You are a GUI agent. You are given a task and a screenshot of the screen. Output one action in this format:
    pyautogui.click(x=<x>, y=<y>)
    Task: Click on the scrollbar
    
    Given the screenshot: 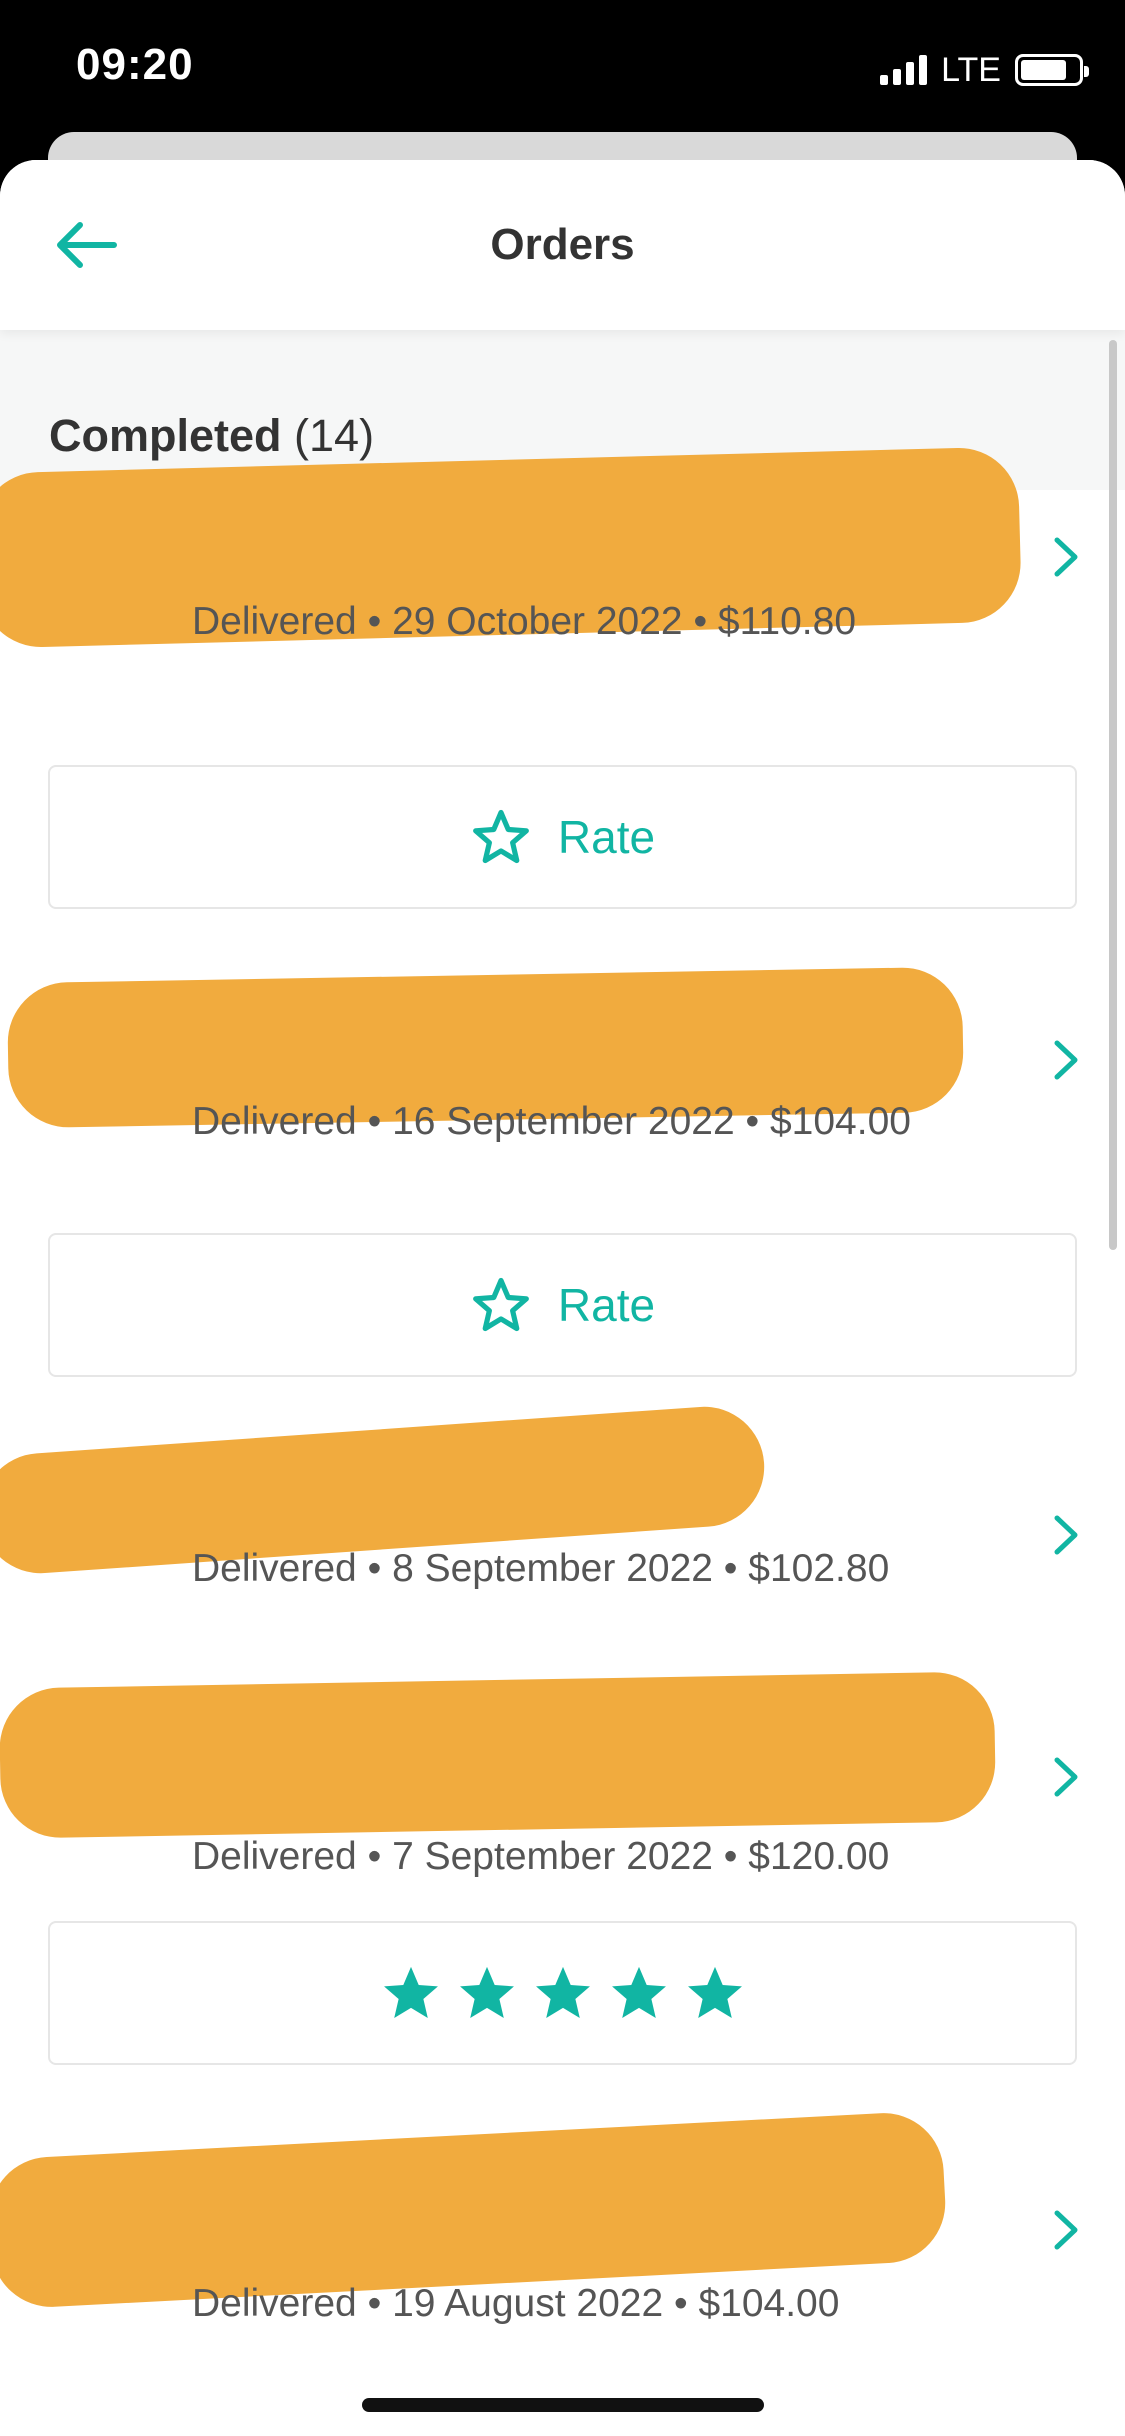 What is the action you would take?
    pyautogui.click(x=1113, y=795)
    